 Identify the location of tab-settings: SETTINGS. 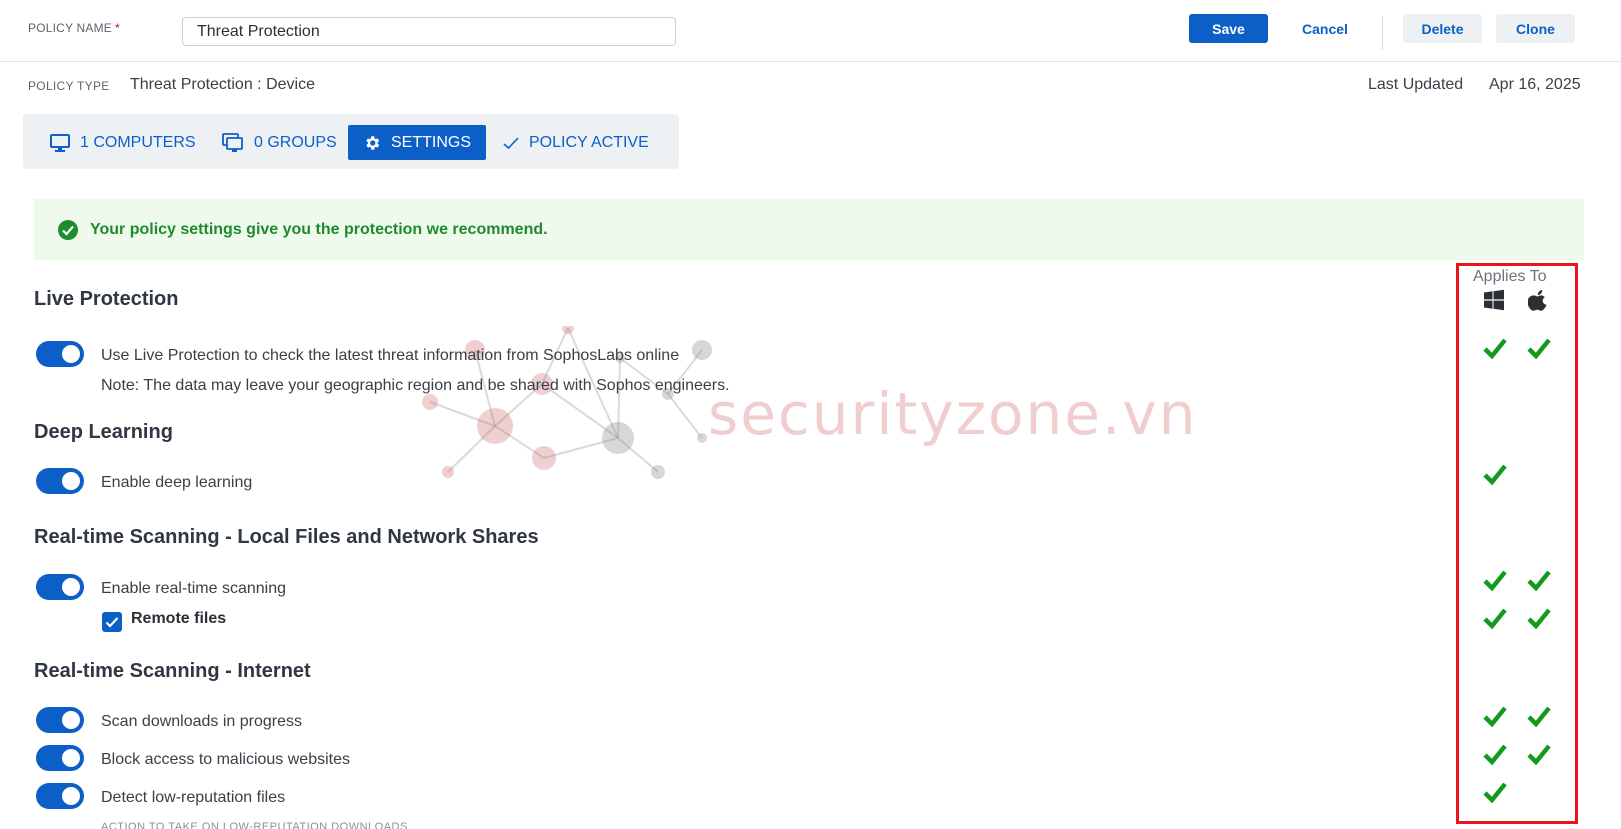
(417, 142).